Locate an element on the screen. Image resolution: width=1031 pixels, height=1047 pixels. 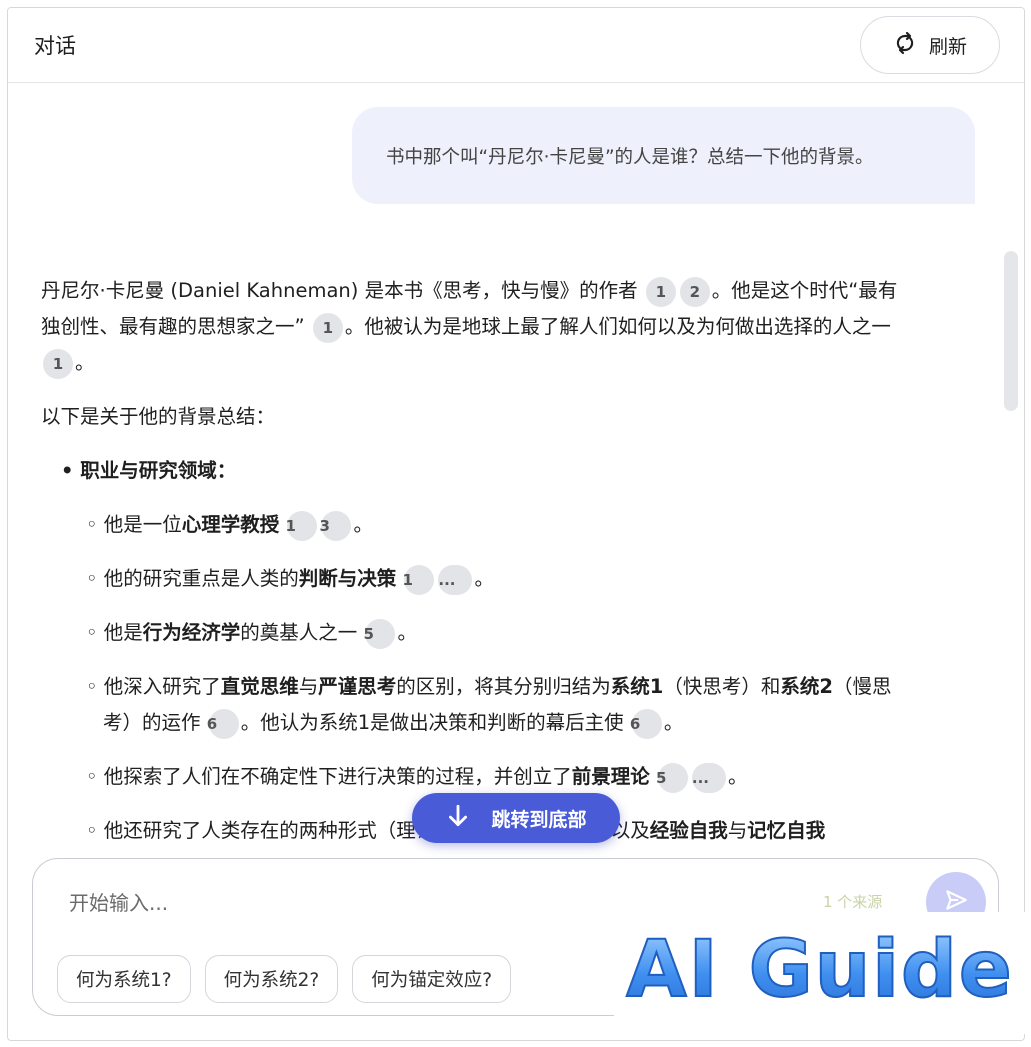
jump-to-bottom-label: 跳转到底部 is located at coordinates (539, 819).